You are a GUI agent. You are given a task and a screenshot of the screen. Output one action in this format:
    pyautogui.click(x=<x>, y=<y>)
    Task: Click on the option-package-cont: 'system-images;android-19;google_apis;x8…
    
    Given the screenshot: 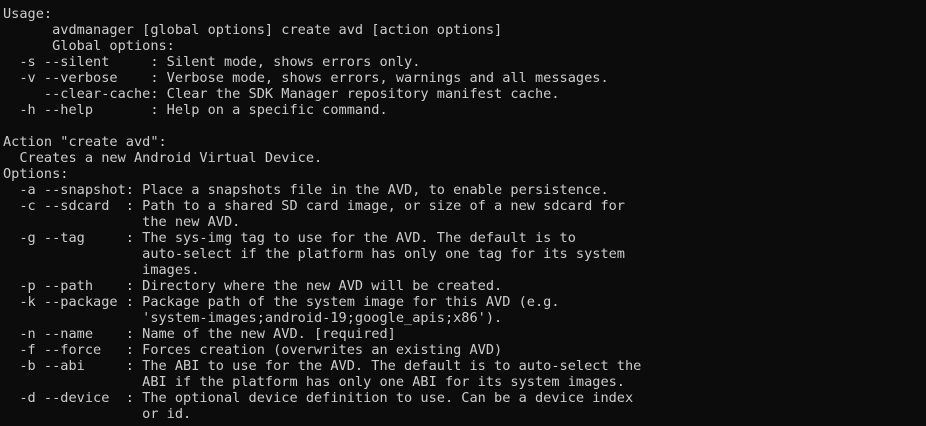 What is the action you would take?
    pyautogui.click(x=253, y=318)
    